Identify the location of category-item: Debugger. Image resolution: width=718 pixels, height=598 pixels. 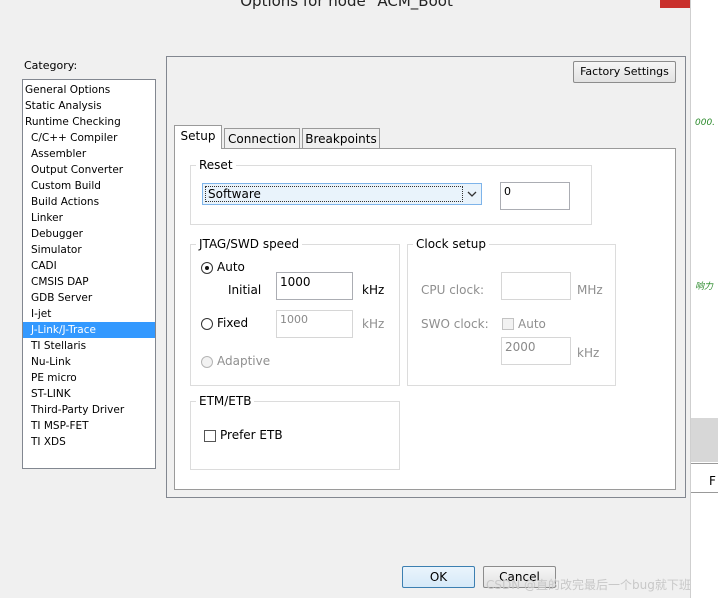
(89, 234).